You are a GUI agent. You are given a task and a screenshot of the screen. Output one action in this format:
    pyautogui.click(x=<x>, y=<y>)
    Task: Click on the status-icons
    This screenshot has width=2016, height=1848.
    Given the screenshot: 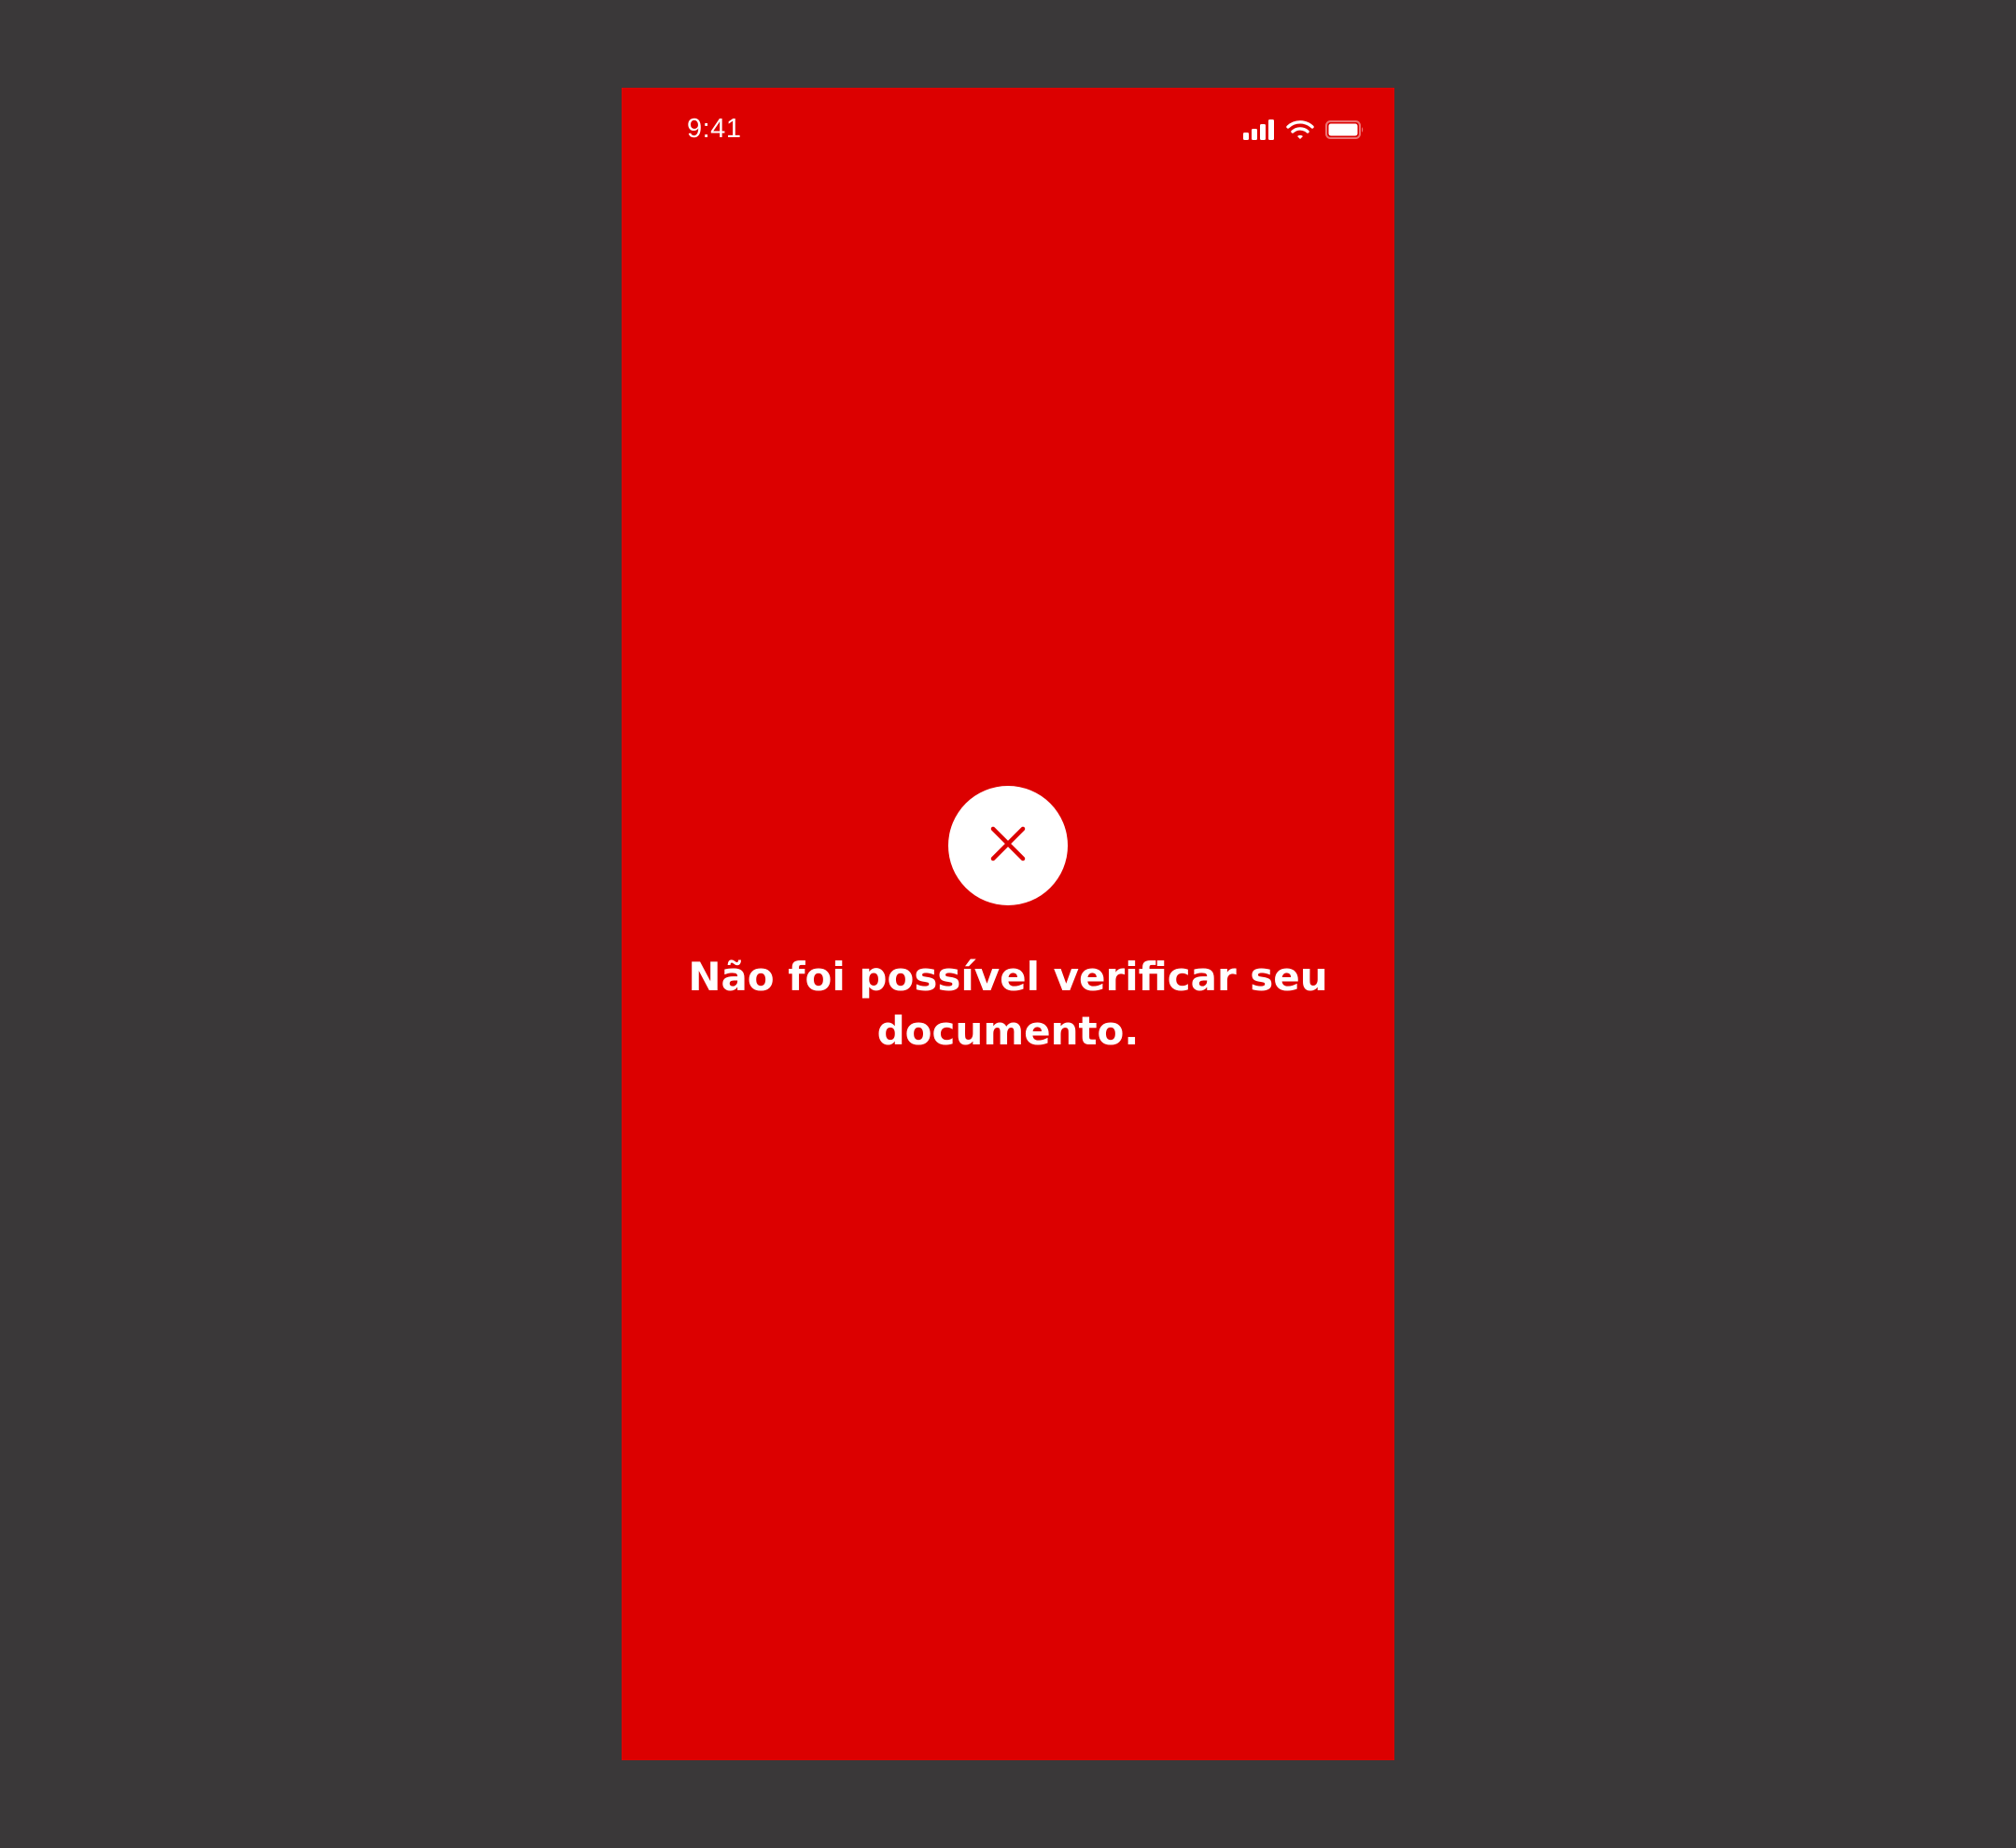 What is the action you would take?
    pyautogui.click(x=1304, y=130)
    